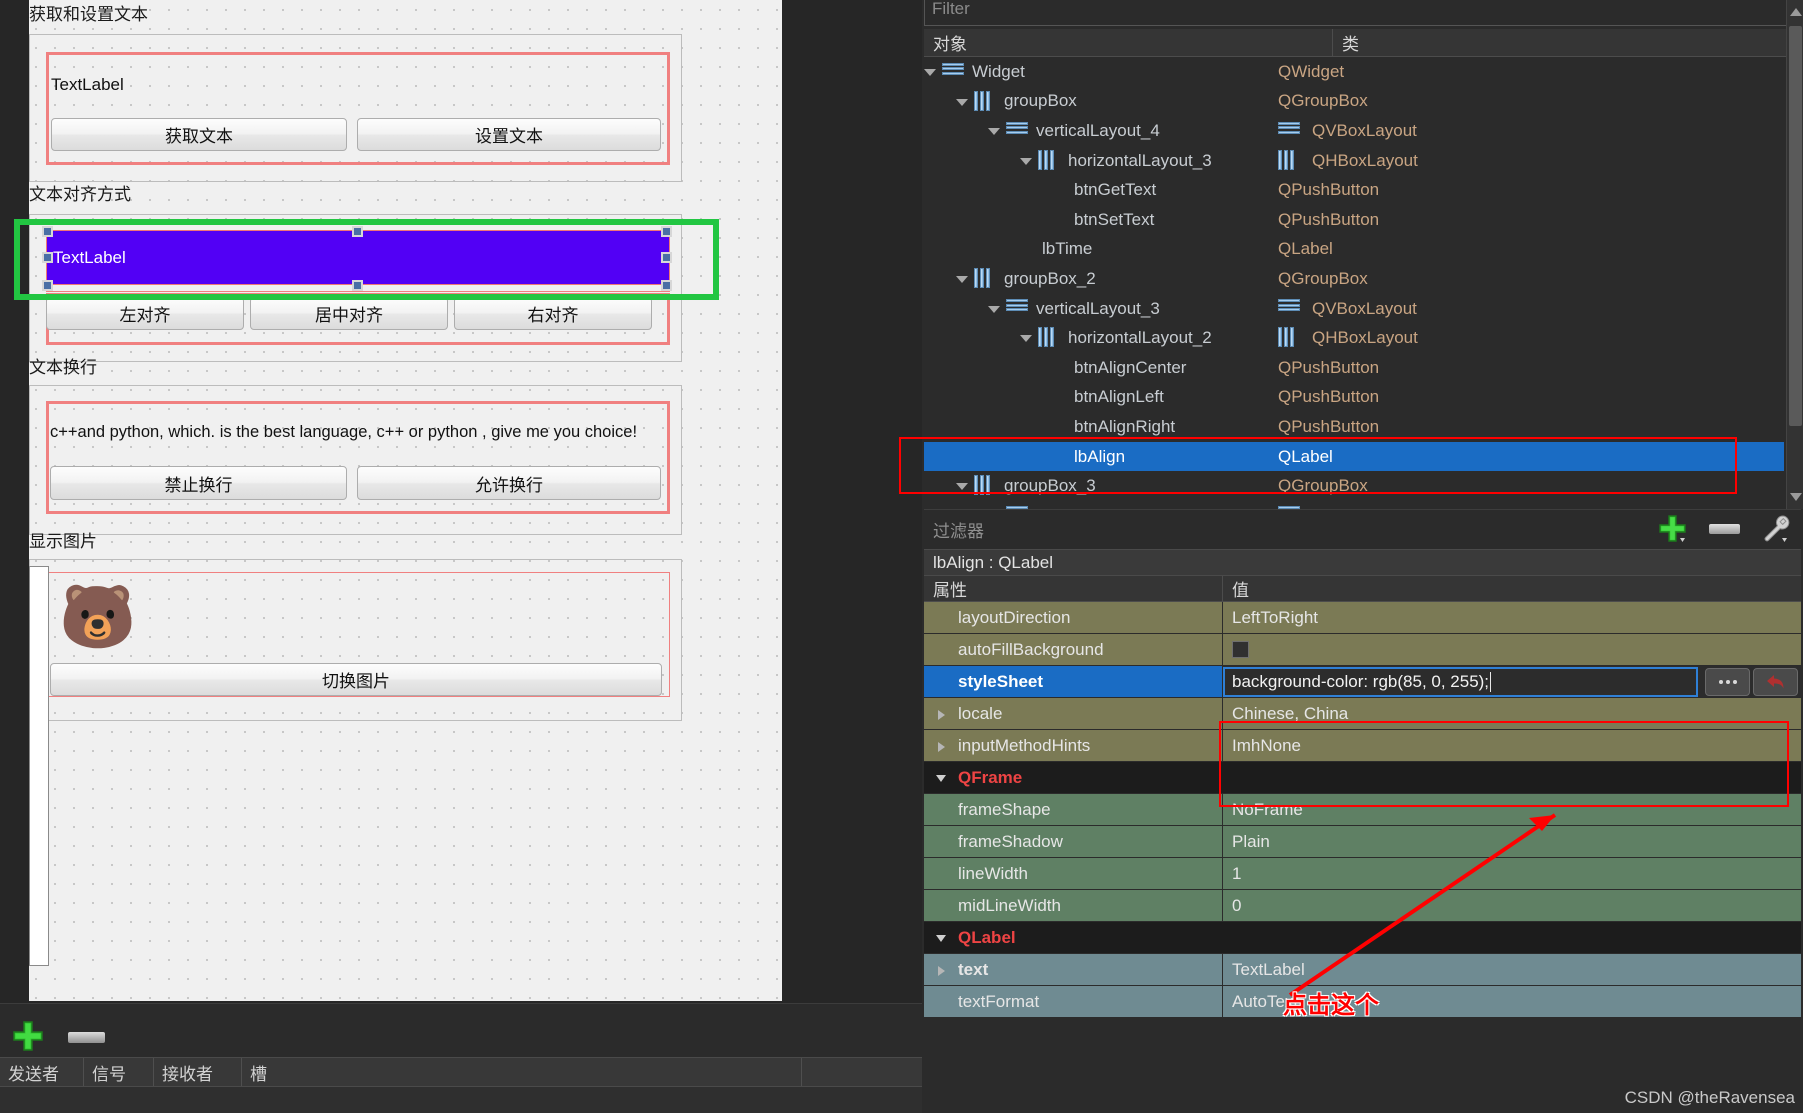 This screenshot has width=1803, height=1113. Describe the element at coordinates (461, 1100) in the screenshot. I see `signal-slot-body` at that location.